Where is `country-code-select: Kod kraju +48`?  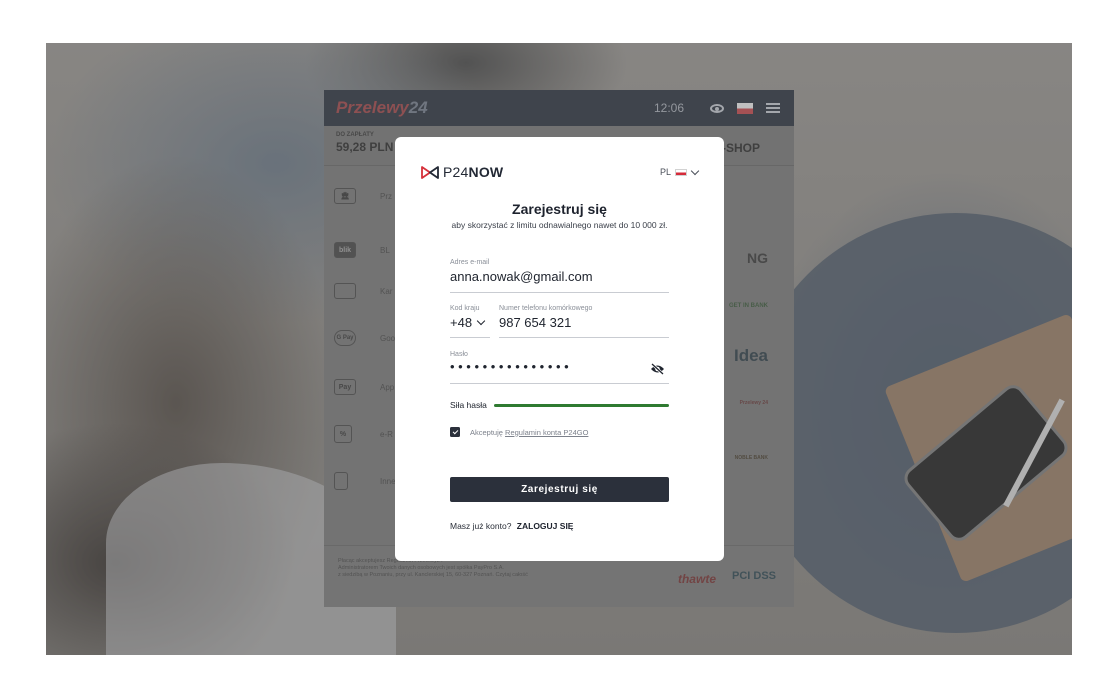
country-code-select: Kod kraju +48 is located at coordinates (470, 321).